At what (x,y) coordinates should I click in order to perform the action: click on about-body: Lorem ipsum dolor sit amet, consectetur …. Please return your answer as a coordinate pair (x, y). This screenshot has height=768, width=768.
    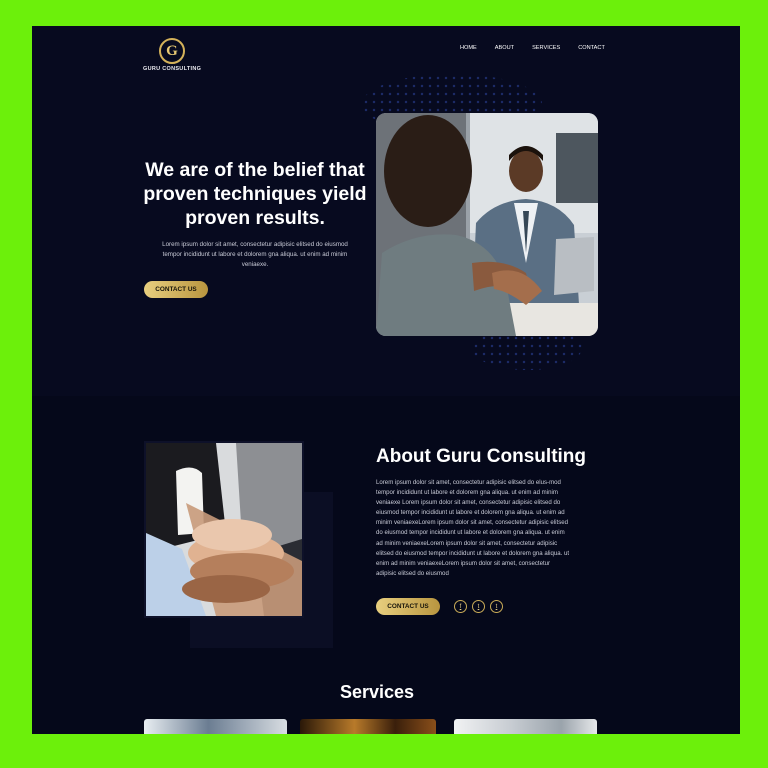
    Looking at the image, I should click on (473, 528).